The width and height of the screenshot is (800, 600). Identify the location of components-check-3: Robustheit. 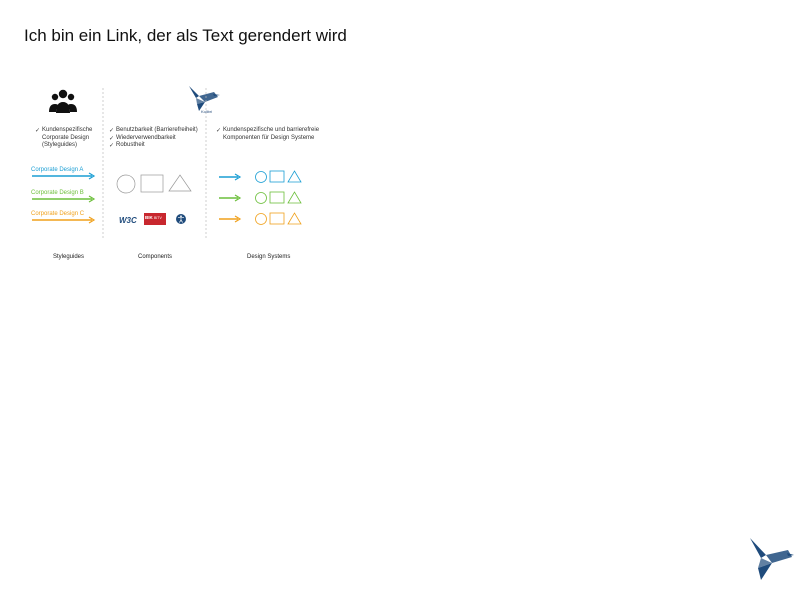
(130, 145).